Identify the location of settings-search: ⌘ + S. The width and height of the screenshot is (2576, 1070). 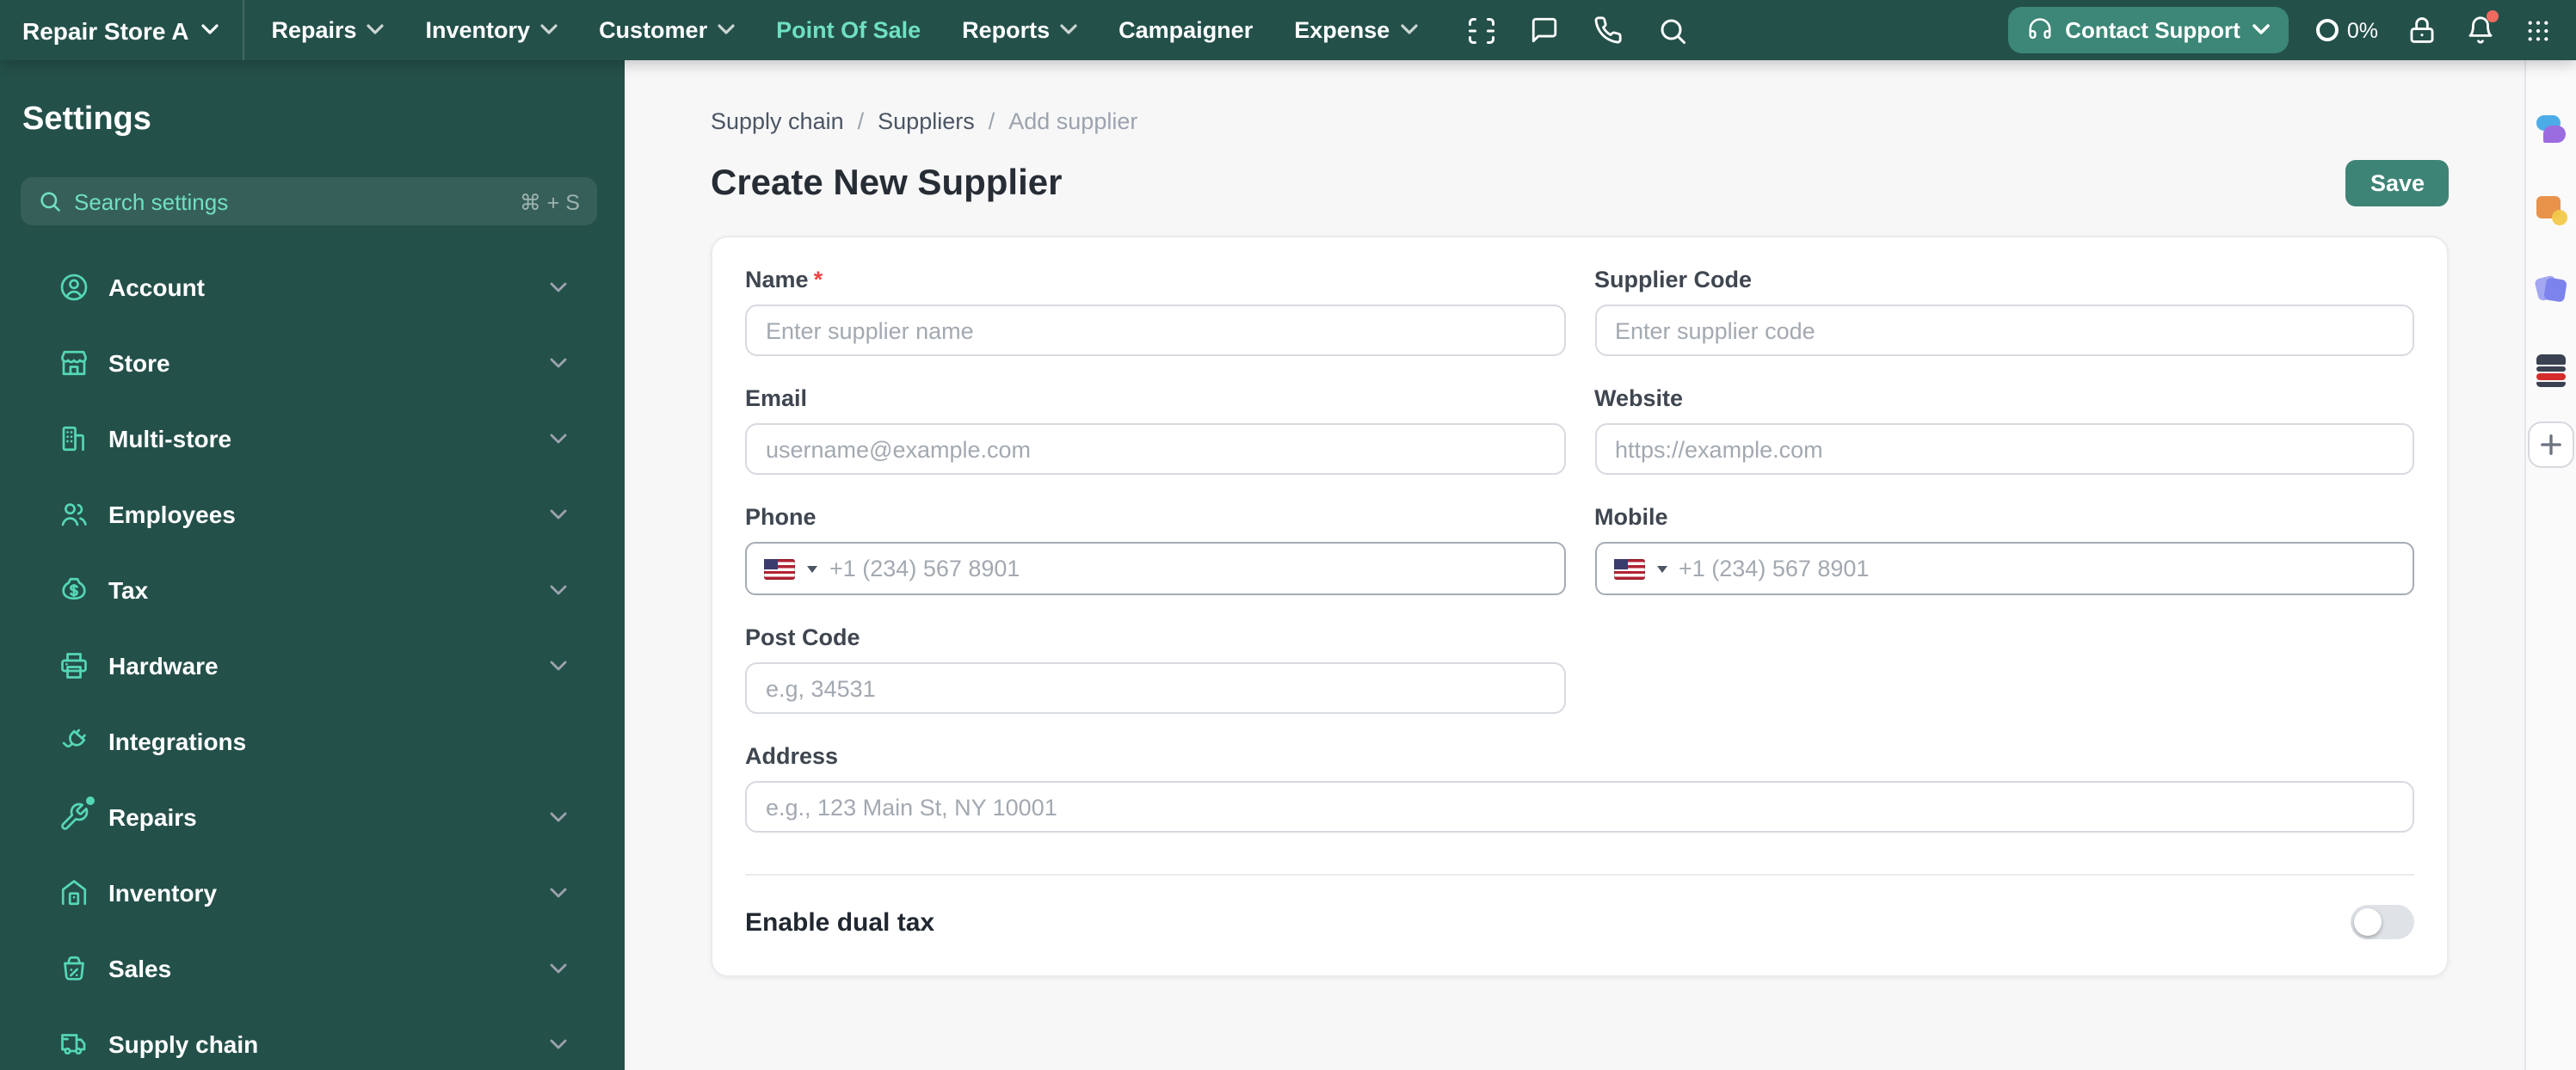
(309, 201).